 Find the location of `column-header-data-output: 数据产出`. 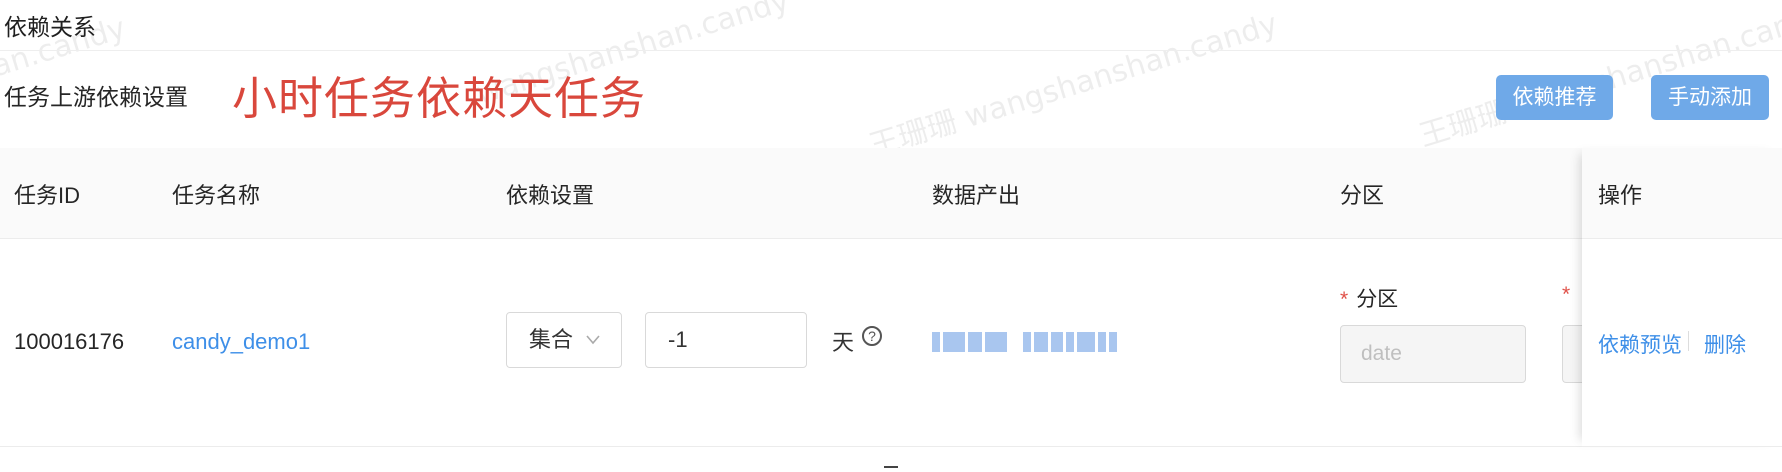

column-header-data-output: 数据产出 is located at coordinates (976, 195).